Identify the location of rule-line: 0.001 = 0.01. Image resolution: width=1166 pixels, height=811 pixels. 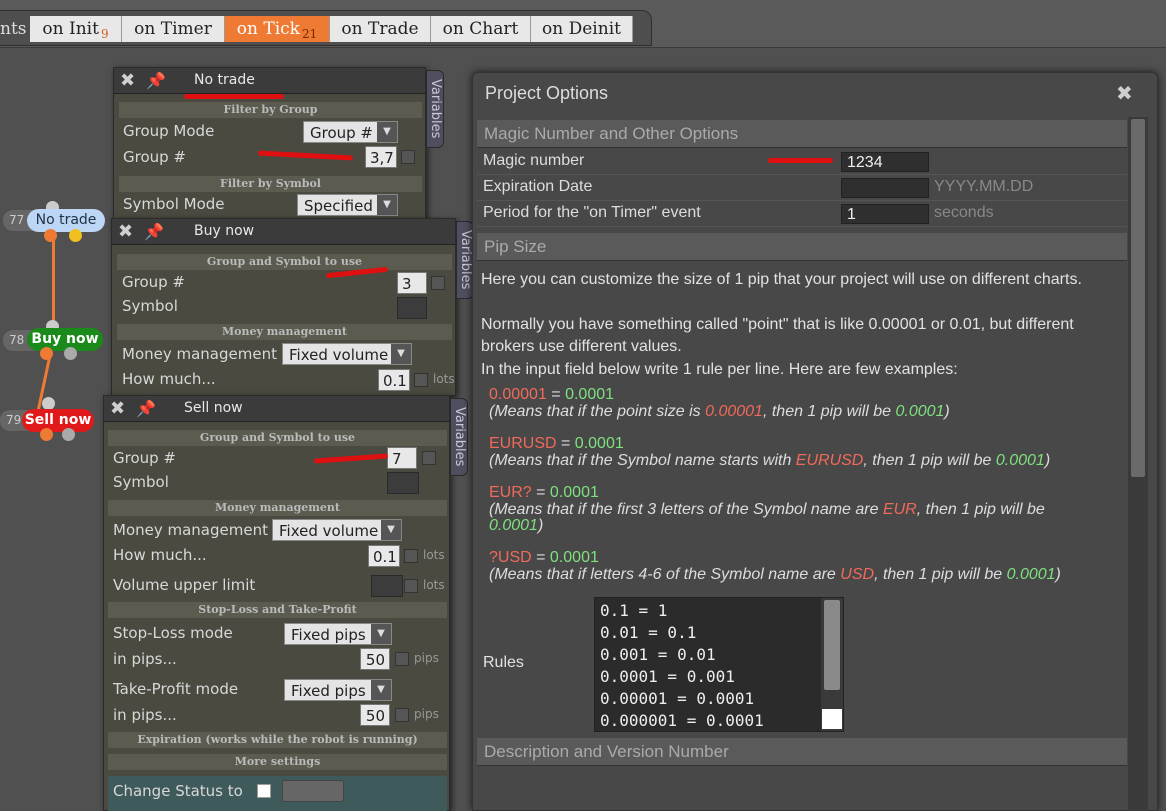
(658, 654).